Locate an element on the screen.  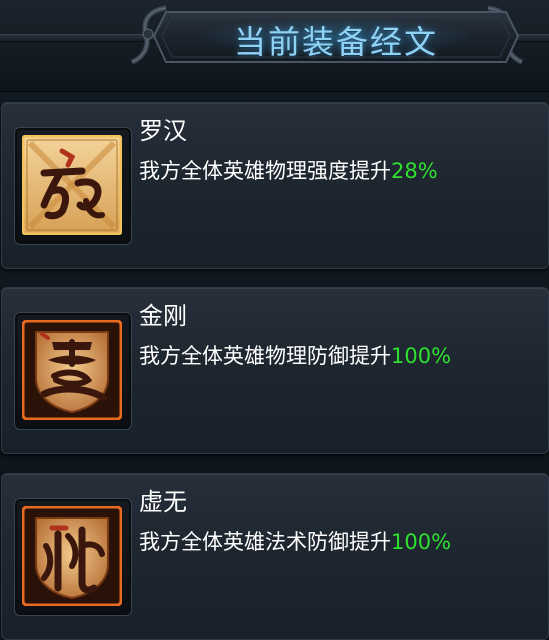
scripture-name: 金刚 is located at coordinates (163, 316).